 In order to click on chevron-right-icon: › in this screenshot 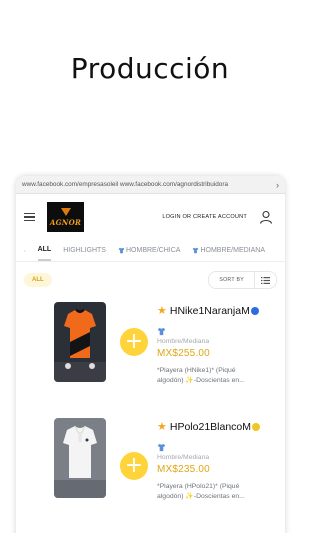, I will do `click(277, 185)`.